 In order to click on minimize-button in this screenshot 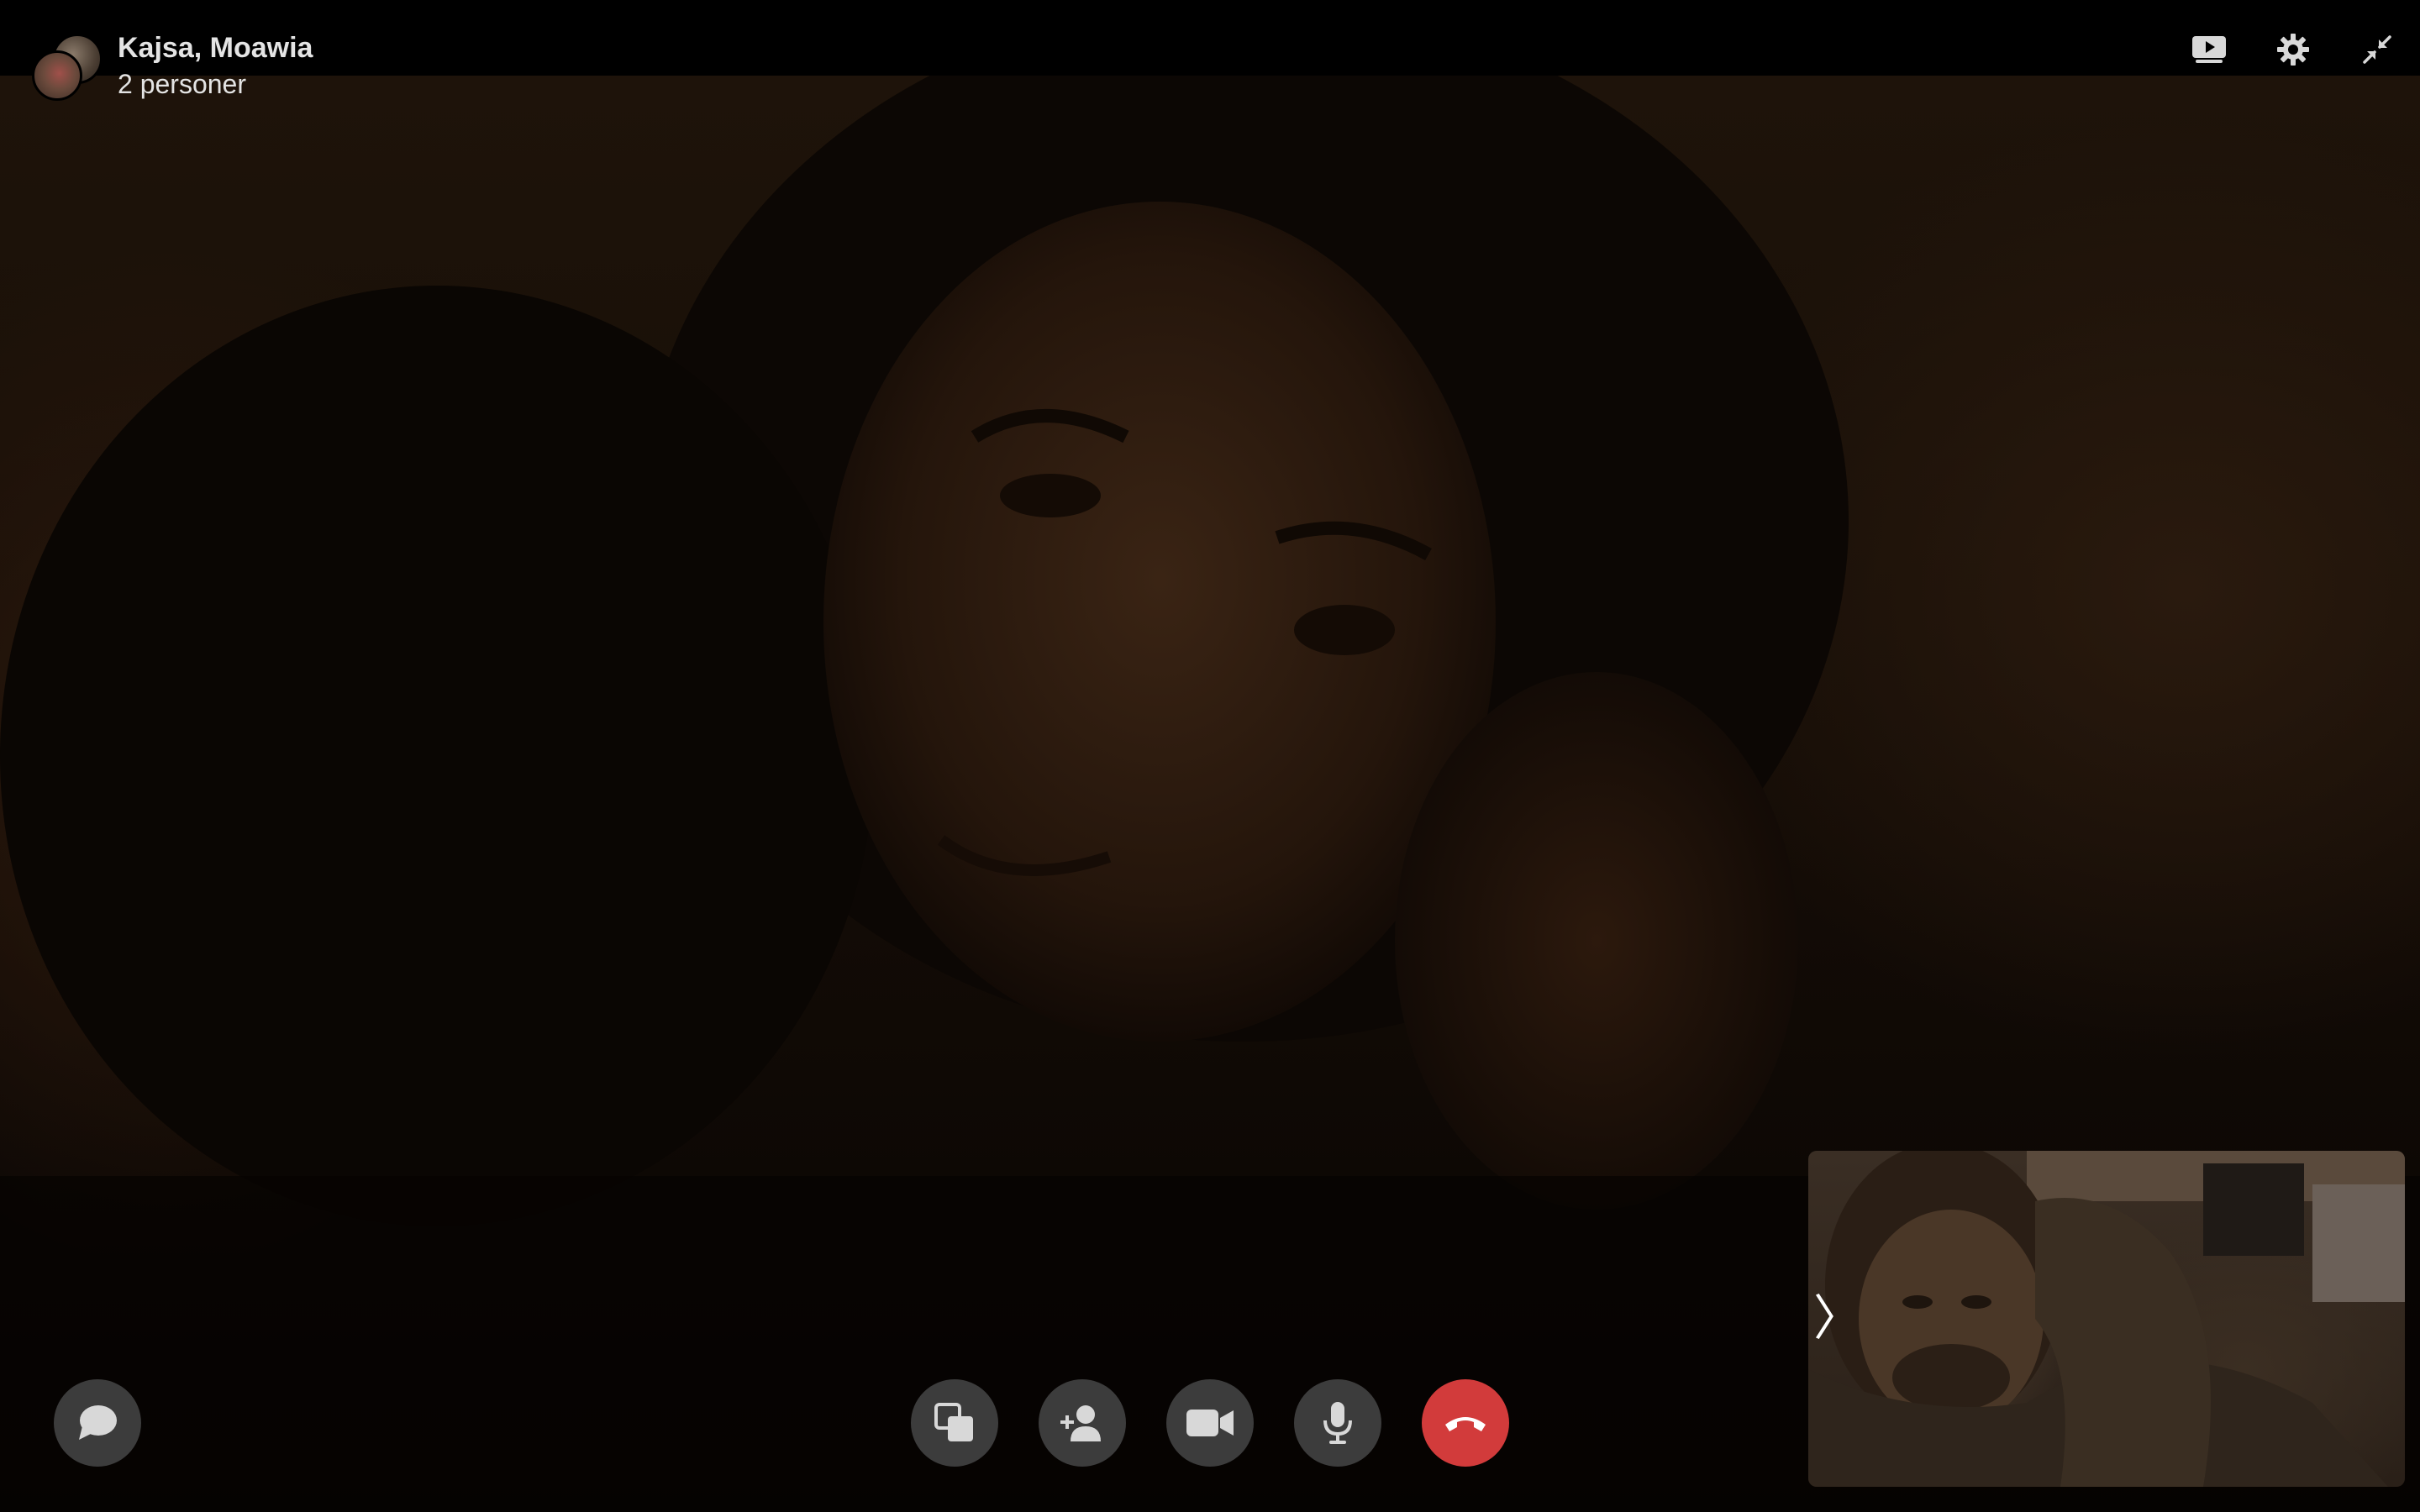, I will do `click(2377, 49)`.